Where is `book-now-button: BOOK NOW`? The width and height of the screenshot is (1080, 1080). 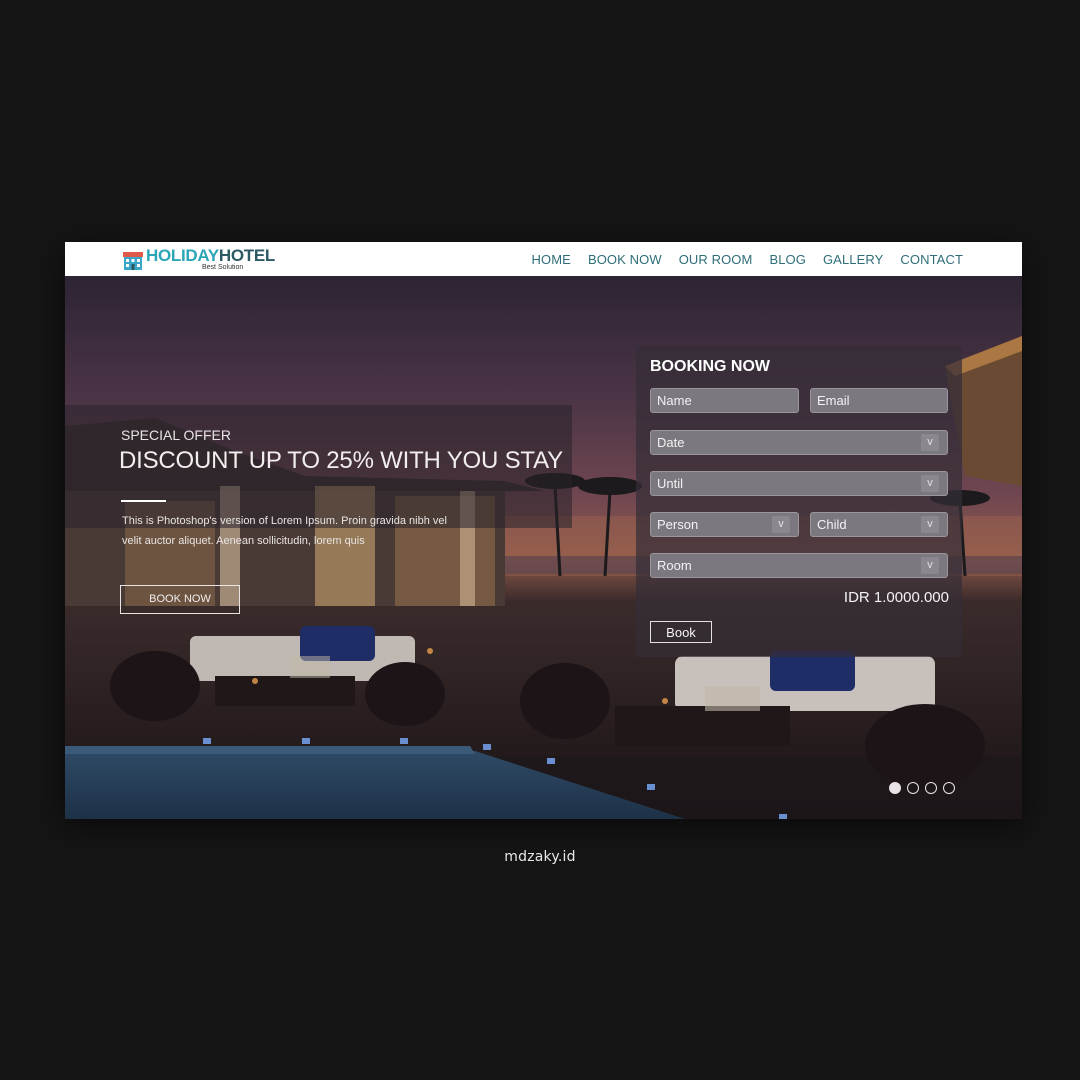 book-now-button: BOOK NOW is located at coordinates (180, 599).